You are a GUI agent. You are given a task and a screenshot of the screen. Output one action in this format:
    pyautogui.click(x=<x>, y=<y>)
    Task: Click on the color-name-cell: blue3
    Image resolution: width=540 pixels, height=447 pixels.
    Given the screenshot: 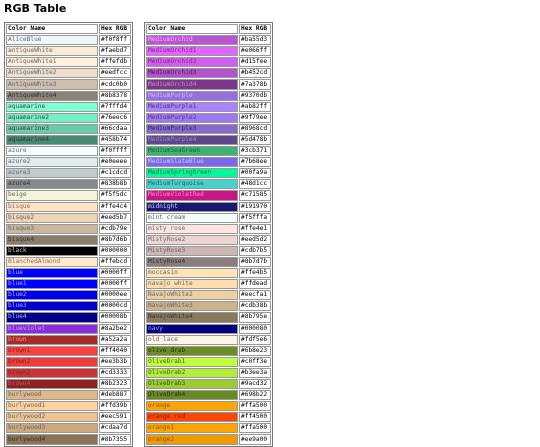 What is the action you would take?
    pyautogui.click(x=52, y=306)
    